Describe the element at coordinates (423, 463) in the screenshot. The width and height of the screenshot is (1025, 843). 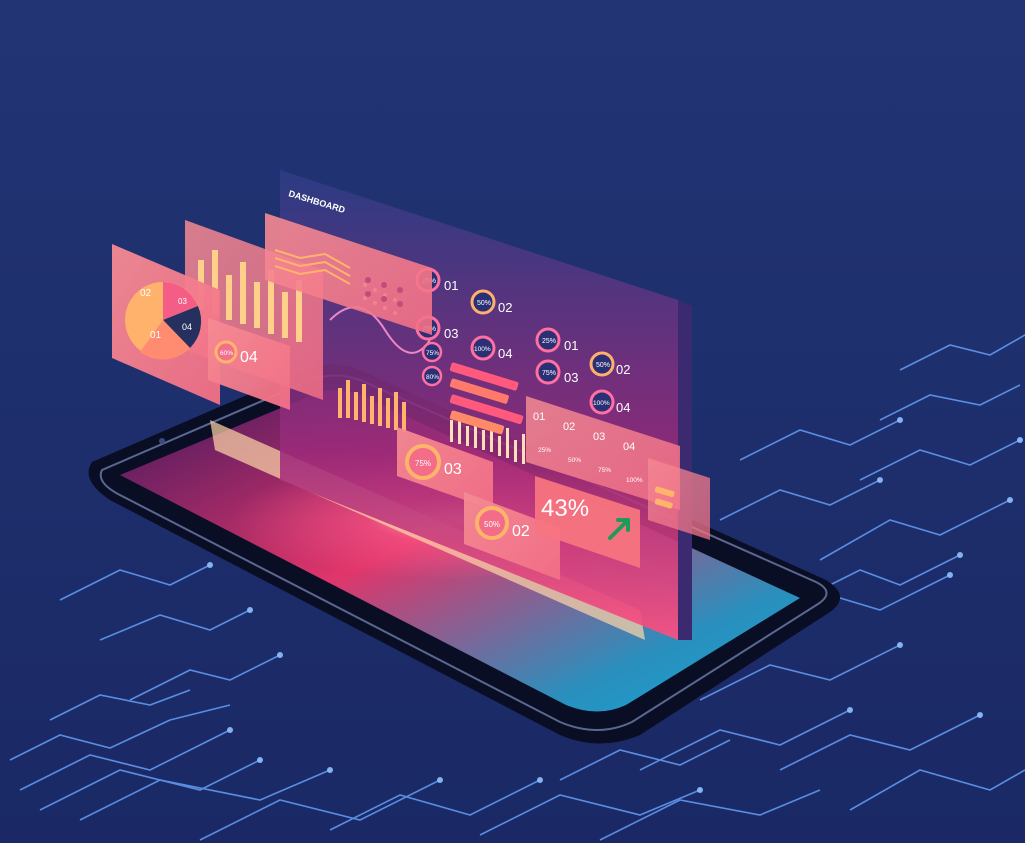
I see `stat-percent: 75%` at that location.